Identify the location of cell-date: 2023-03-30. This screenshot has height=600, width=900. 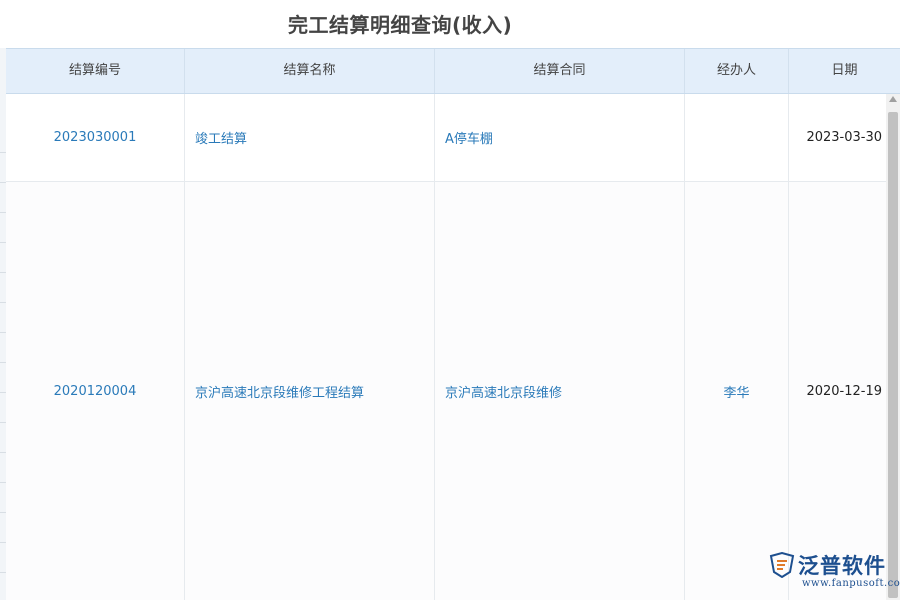
(844, 137).